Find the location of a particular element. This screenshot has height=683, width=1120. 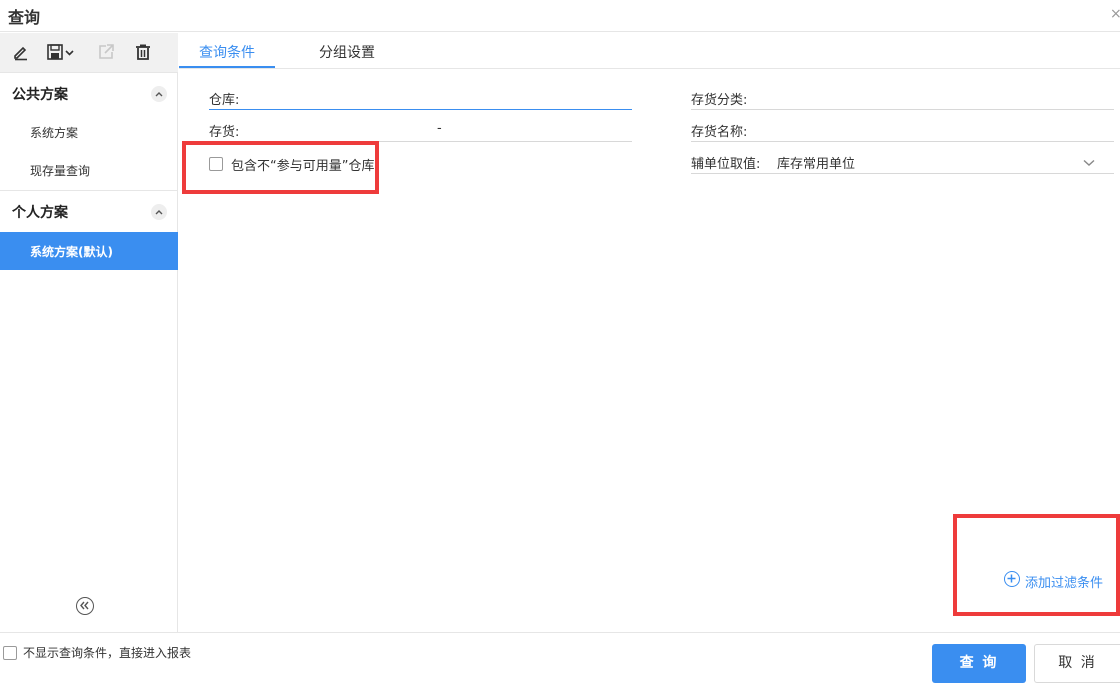

scheme-toolbar is located at coordinates (89, 53).